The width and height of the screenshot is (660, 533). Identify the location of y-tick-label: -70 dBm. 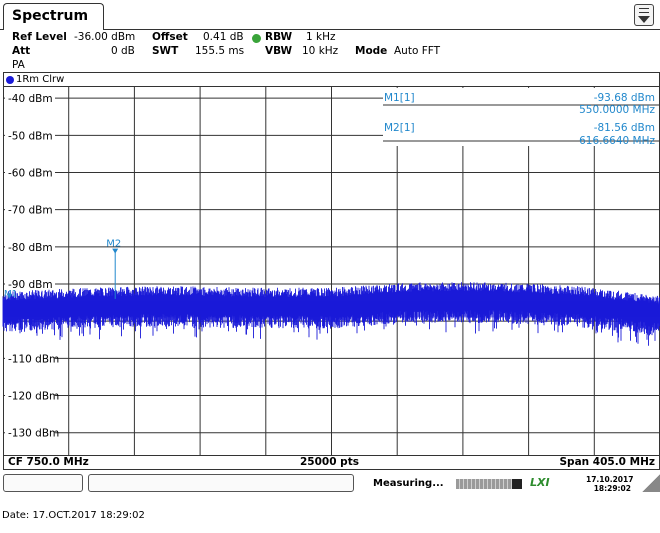
(30, 211).